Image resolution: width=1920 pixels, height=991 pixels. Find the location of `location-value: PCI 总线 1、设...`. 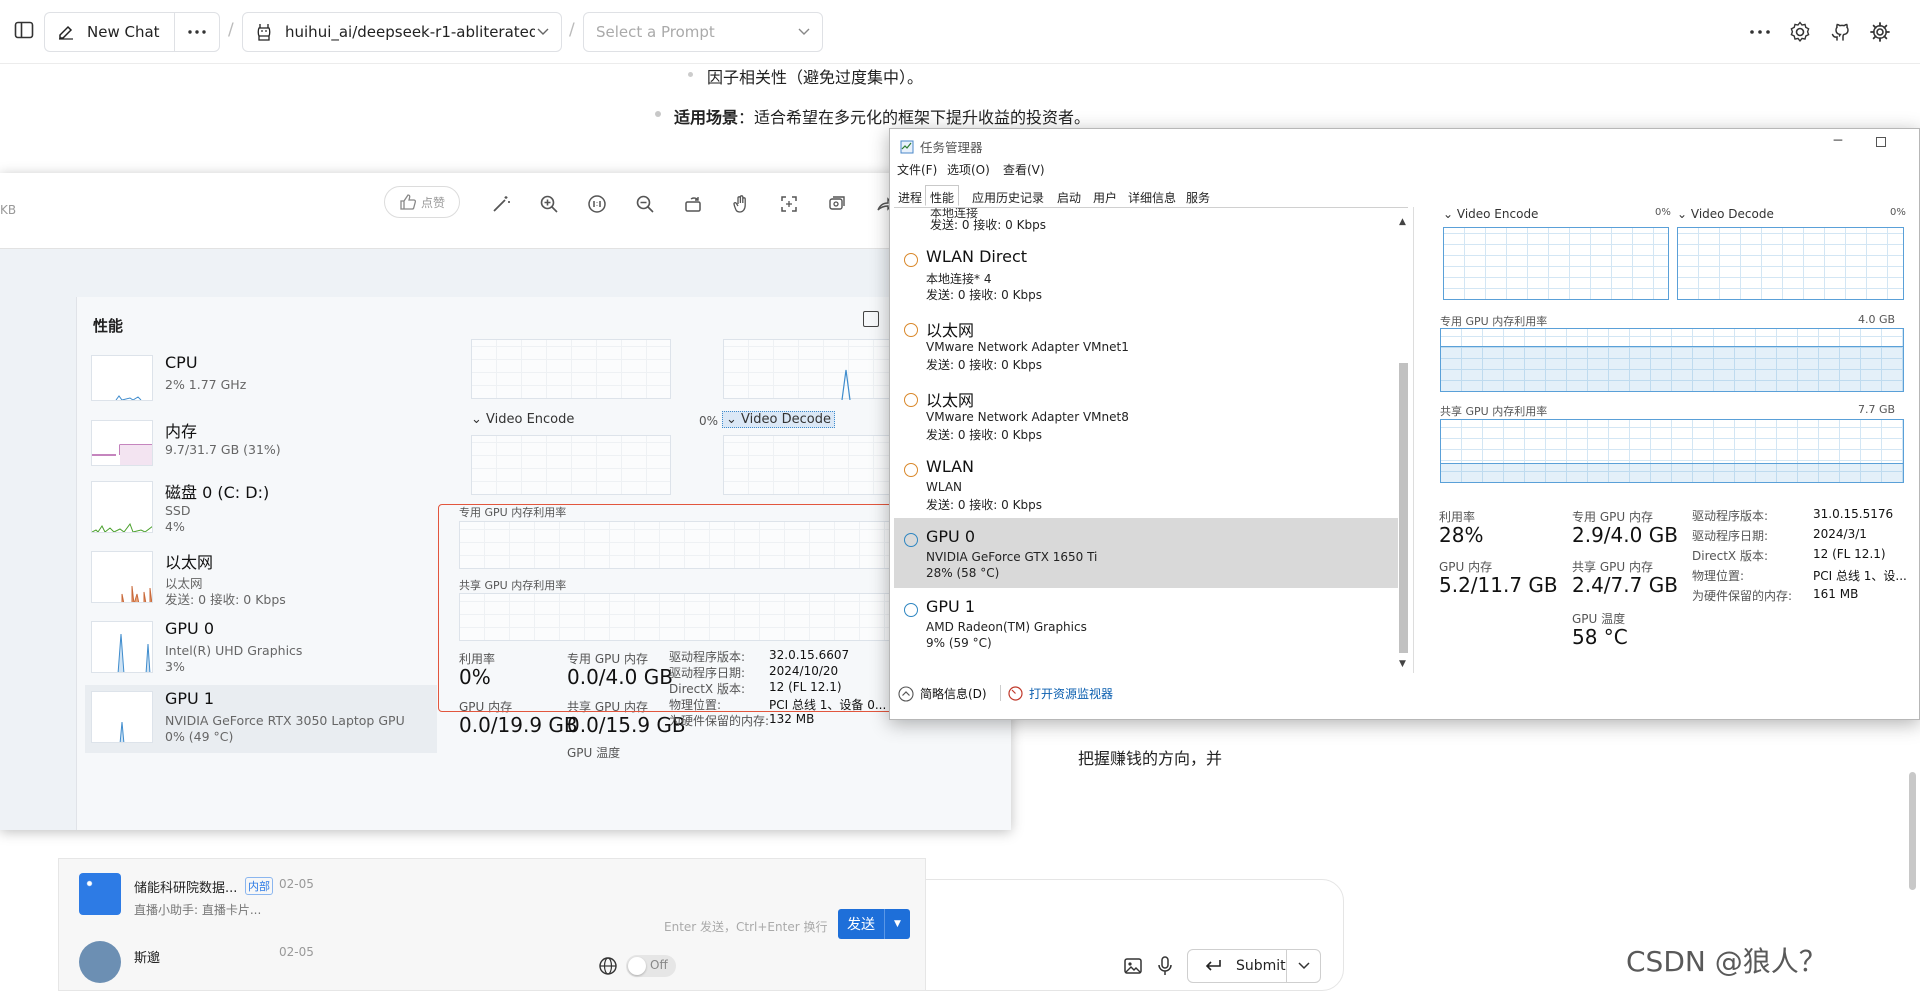

location-value: PCI 总线 1、设... is located at coordinates (1860, 576).